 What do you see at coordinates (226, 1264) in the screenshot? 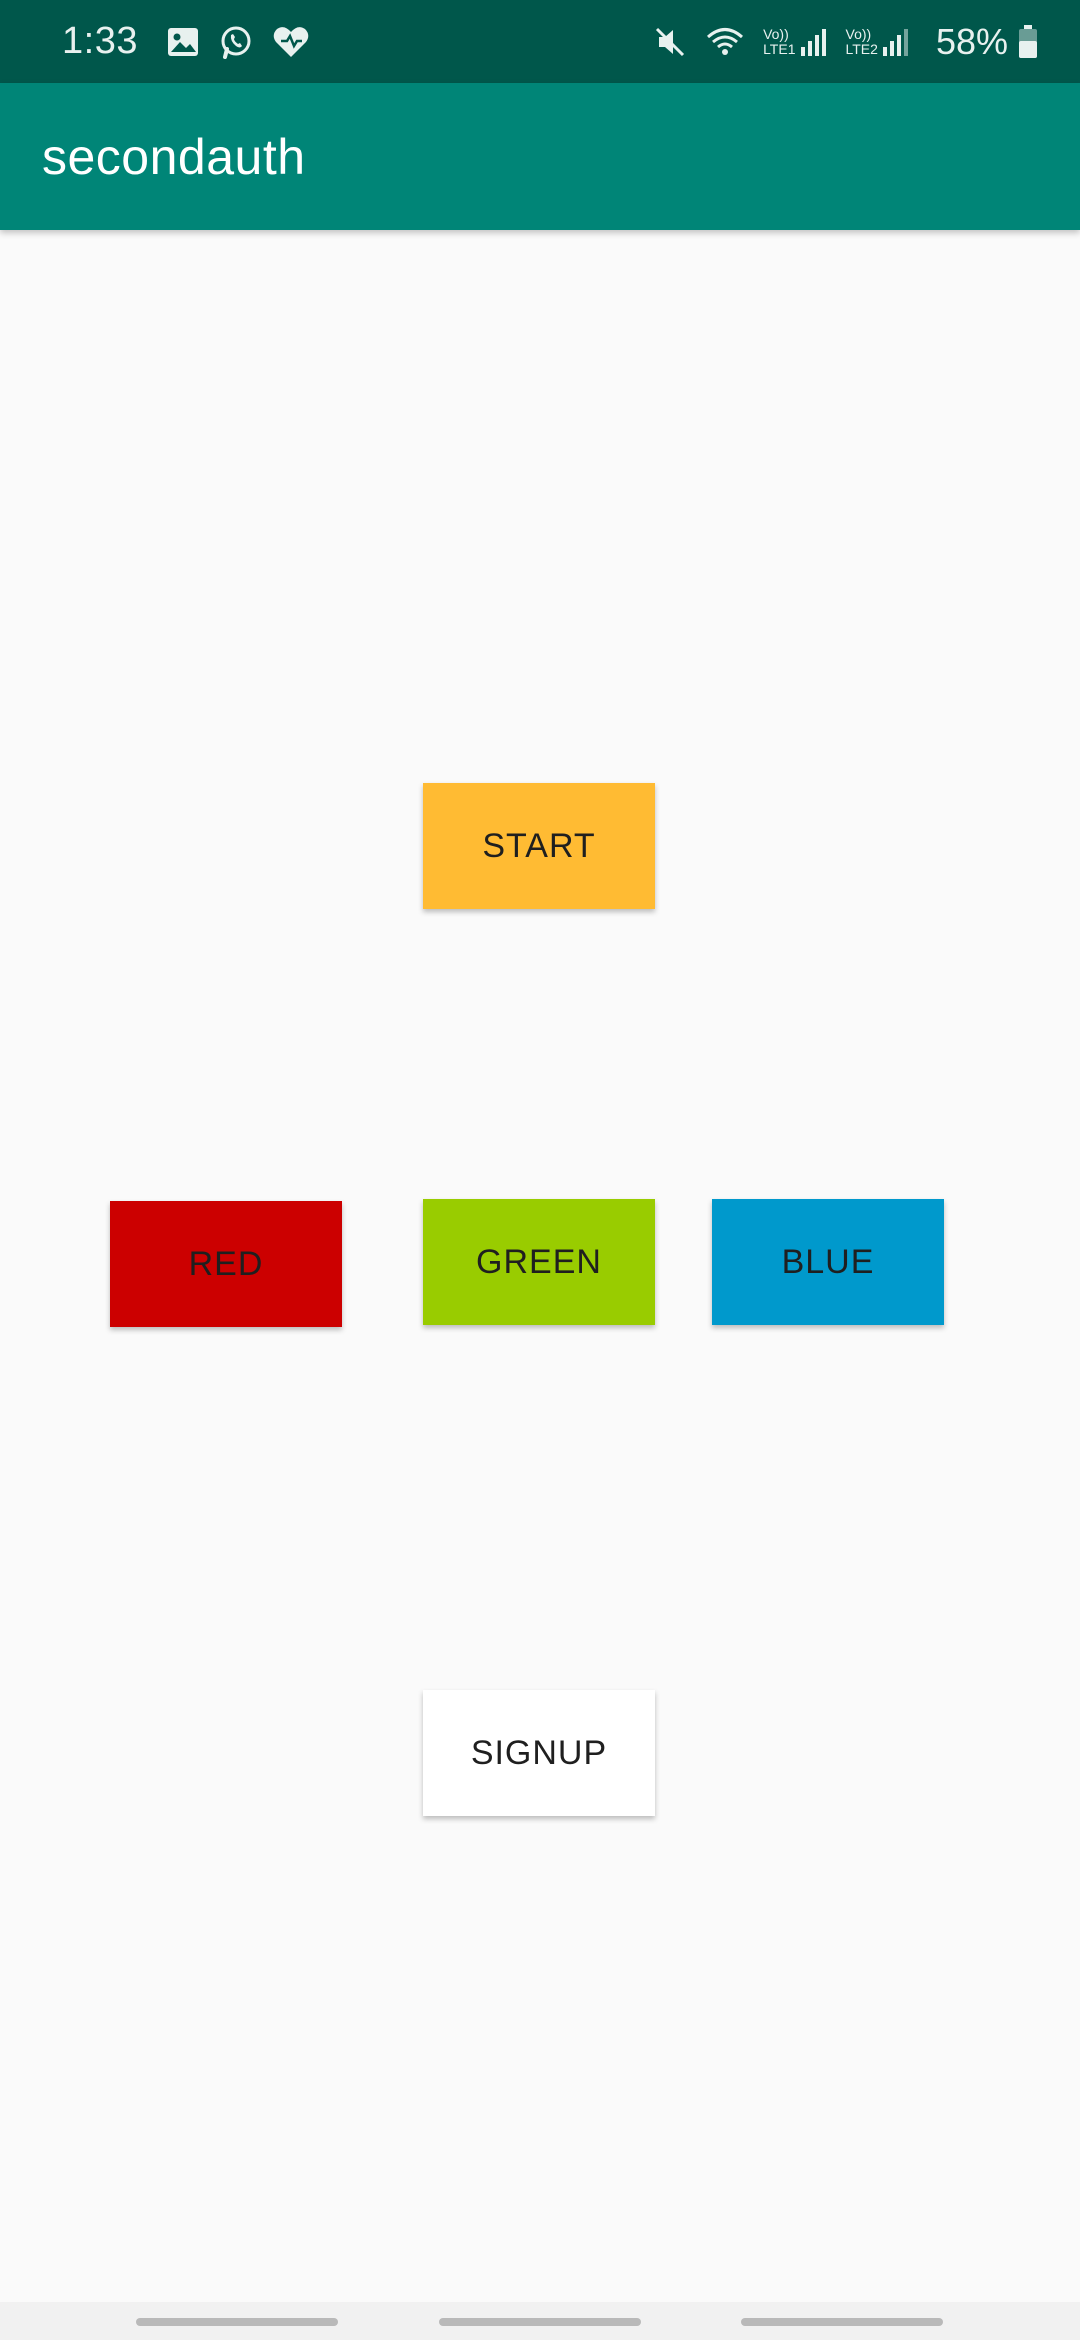
I see `red-button: RED` at bounding box center [226, 1264].